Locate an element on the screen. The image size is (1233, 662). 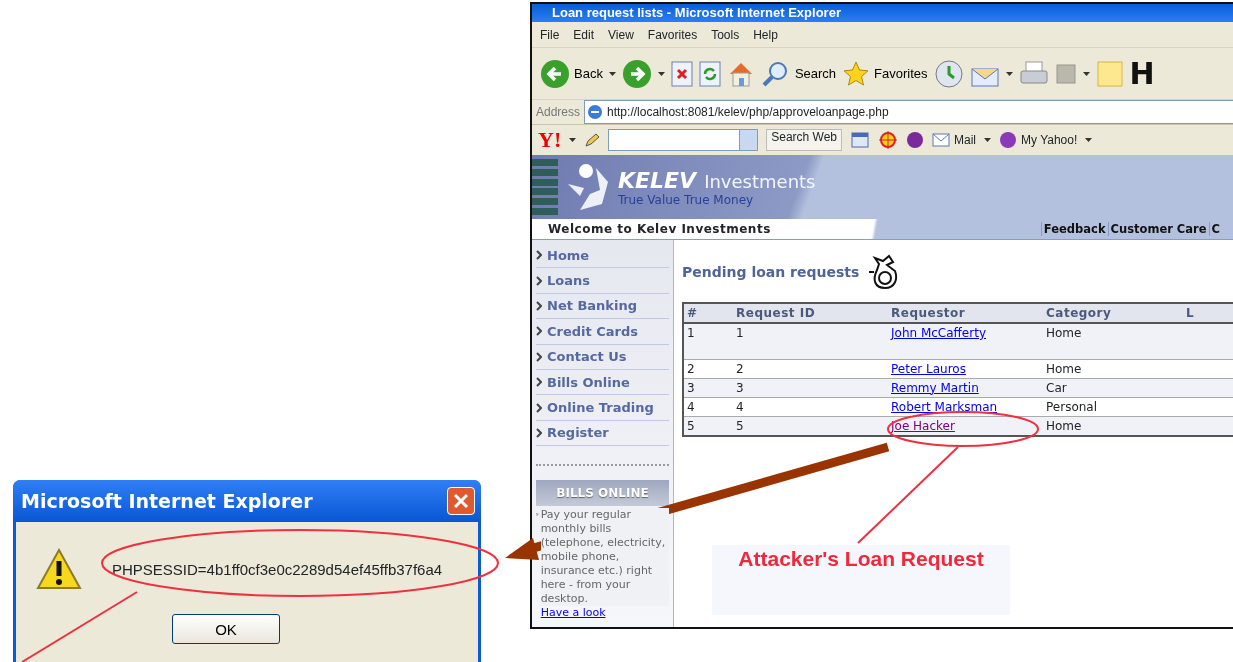
menu-item: Favorites is located at coordinates (672, 34).